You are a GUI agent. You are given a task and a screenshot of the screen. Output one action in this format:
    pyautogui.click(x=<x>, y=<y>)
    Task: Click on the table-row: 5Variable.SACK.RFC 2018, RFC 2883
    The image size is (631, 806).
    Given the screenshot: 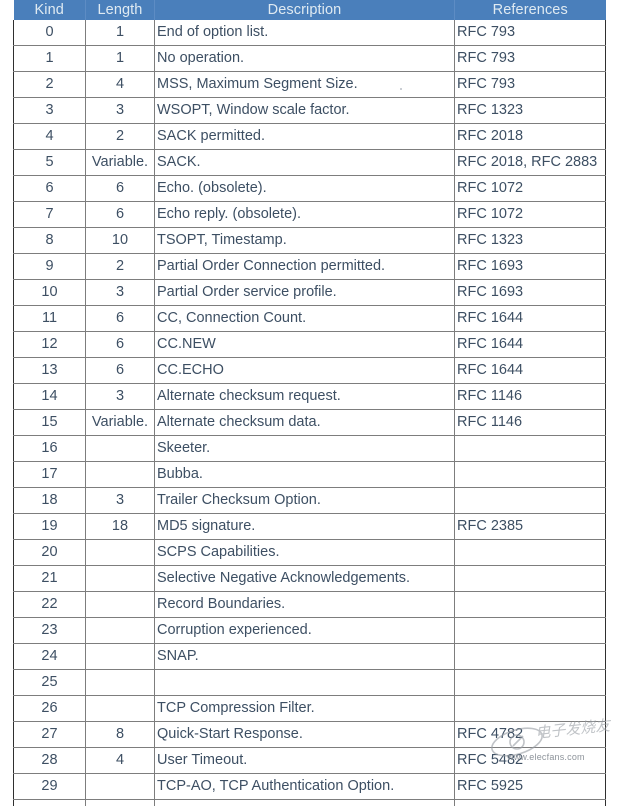 What is the action you would take?
    pyautogui.click(x=310, y=163)
    